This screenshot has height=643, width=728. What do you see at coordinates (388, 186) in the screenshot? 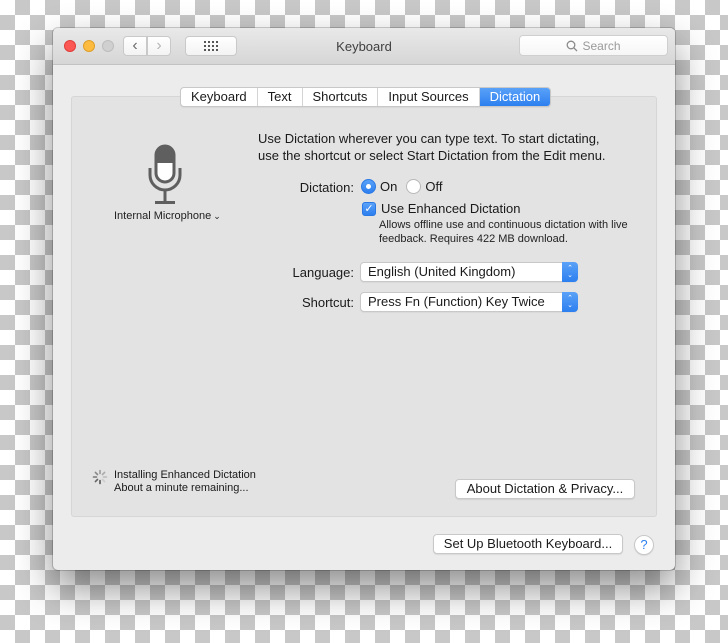
I see `radio-on-label: On` at bounding box center [388, 186].